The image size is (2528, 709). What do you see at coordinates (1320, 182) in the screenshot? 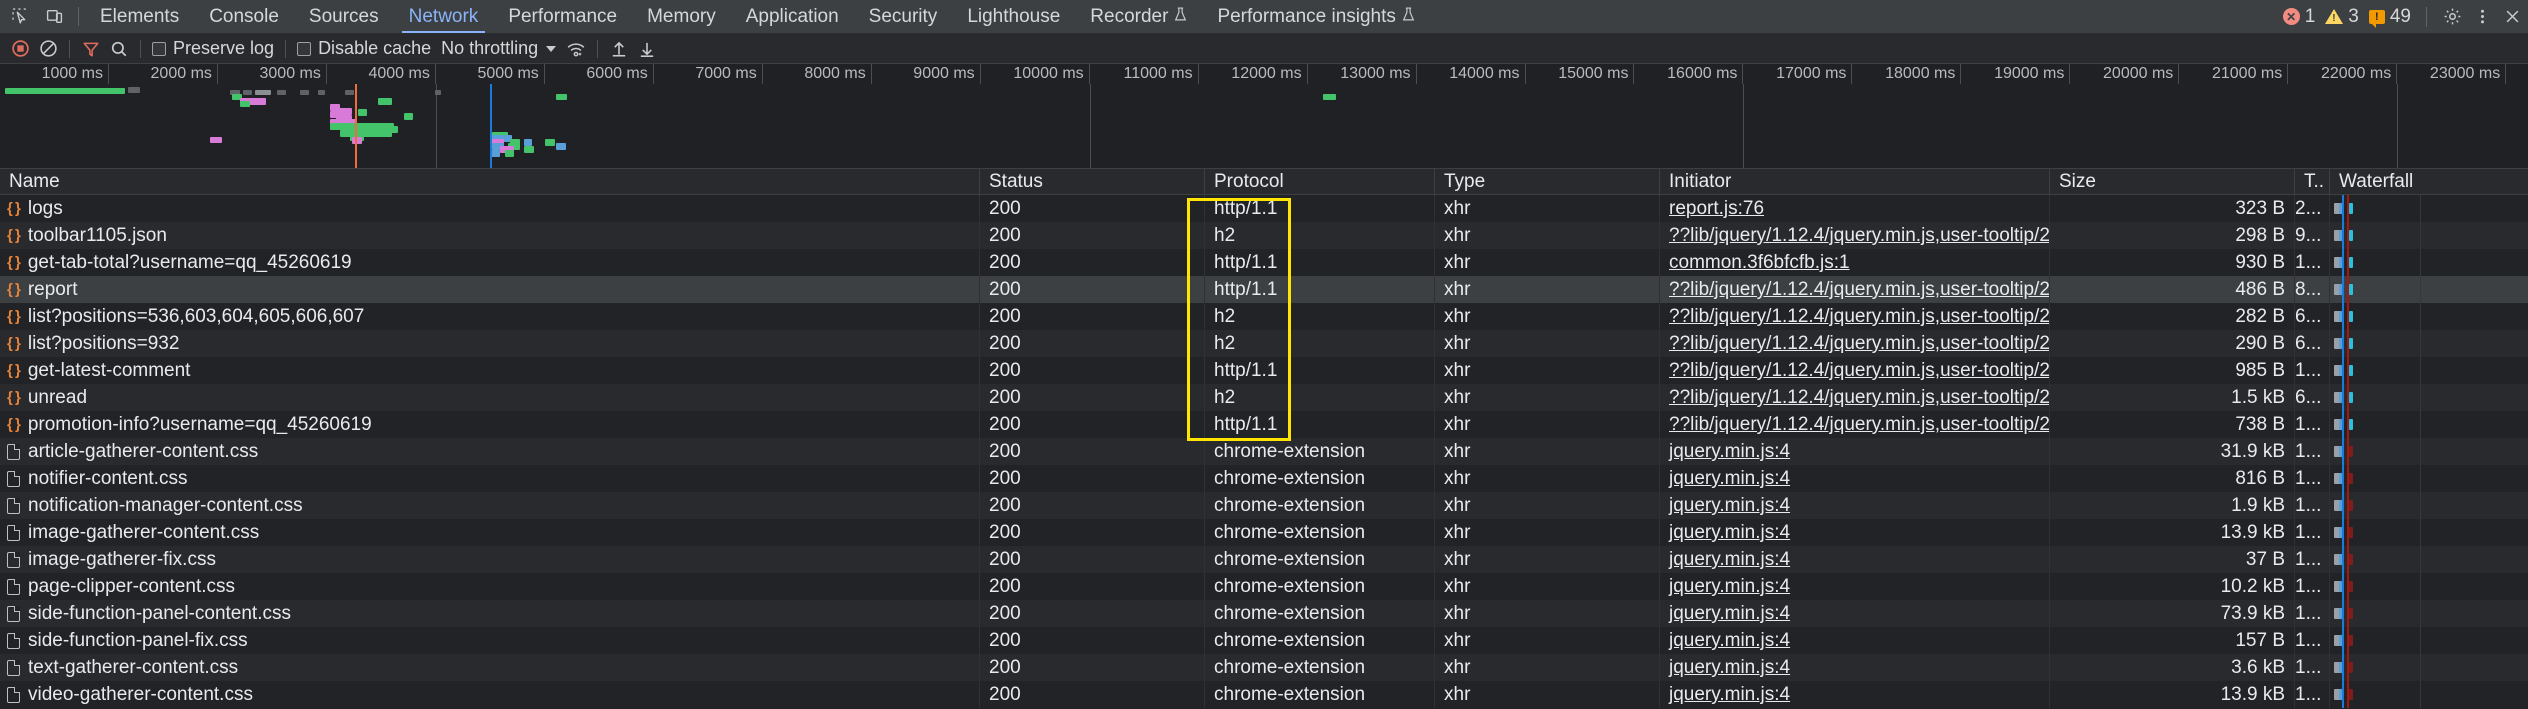
I see `column-header-protocol: Protocol` at bounding box center [1320, 182].